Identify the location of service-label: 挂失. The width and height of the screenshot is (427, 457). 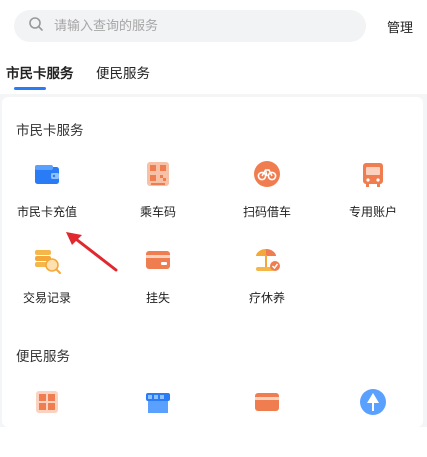
(157, 298).